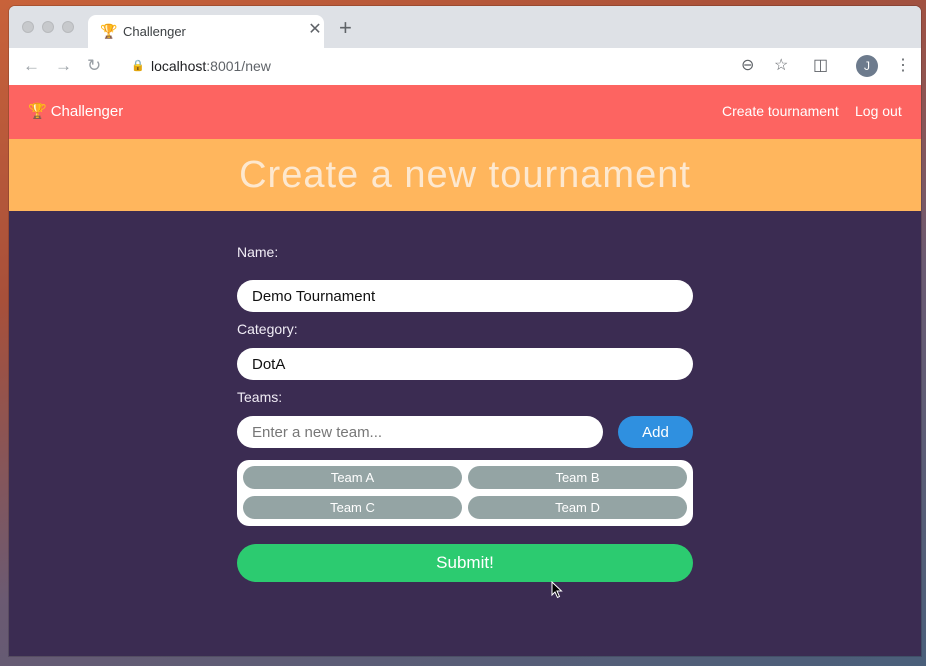  I want to click on new-tab-button: +, so click(345, 28).